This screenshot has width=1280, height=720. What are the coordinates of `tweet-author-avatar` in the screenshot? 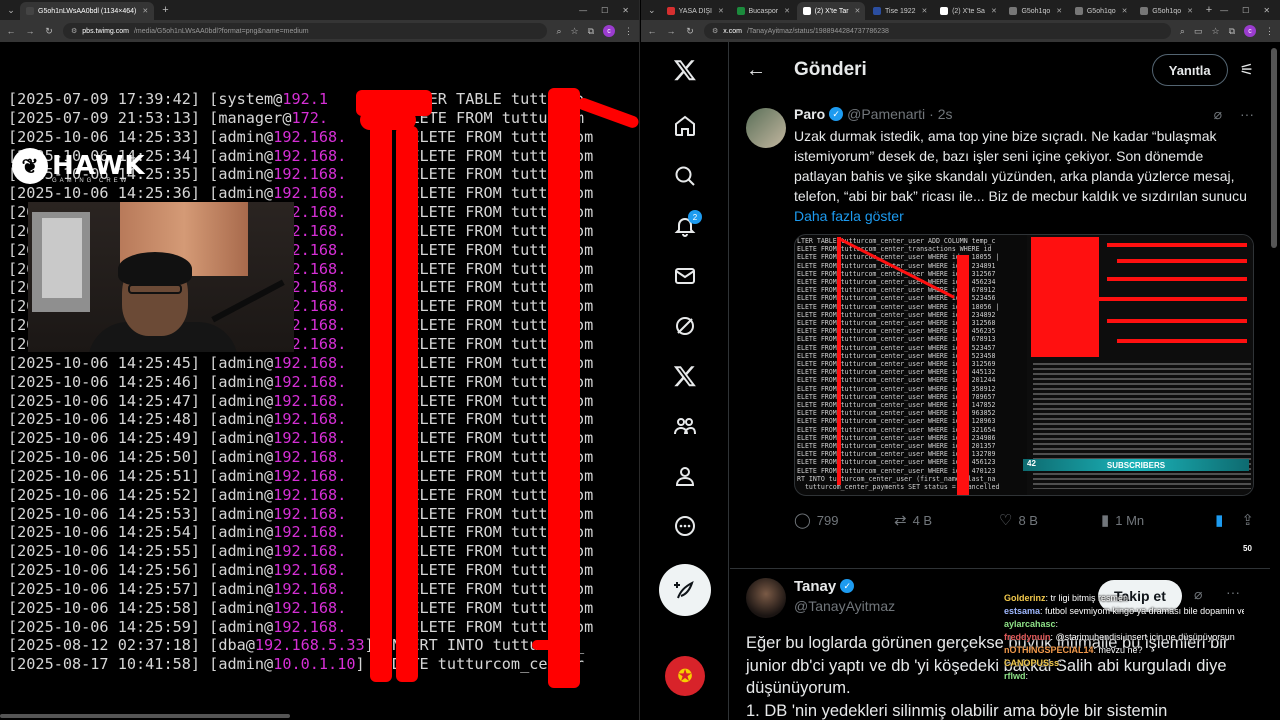 It's located at (766, 128).